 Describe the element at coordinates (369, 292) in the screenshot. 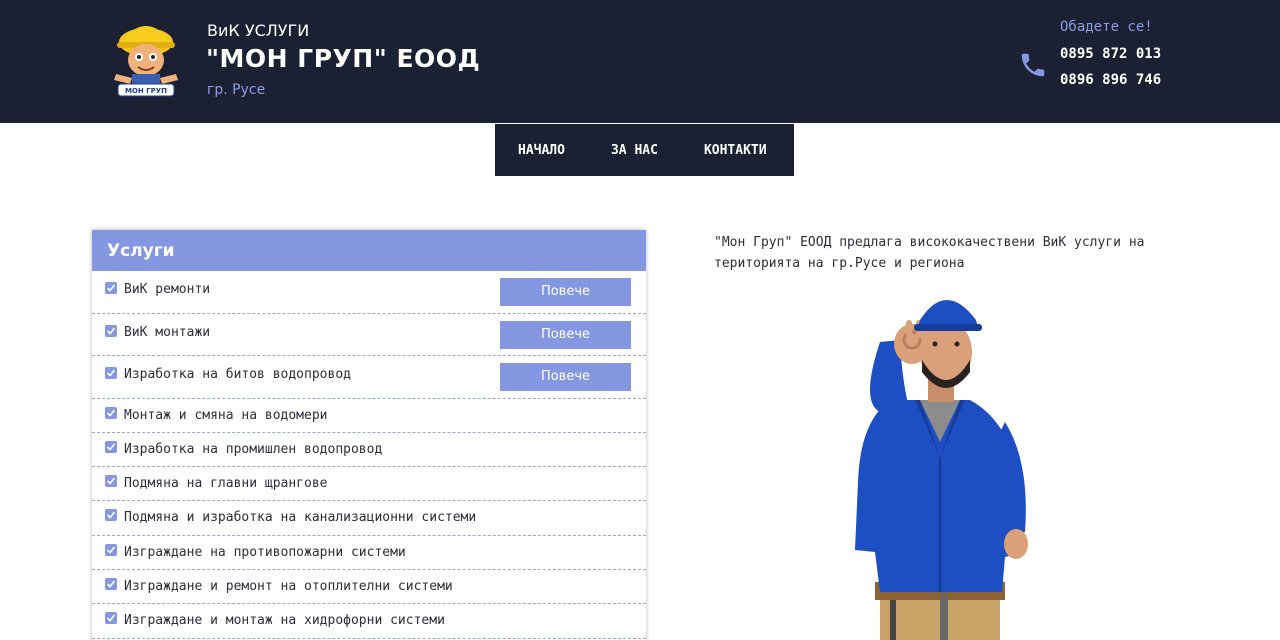

I see `service-row: ВиК ремонти Повече` at that location.